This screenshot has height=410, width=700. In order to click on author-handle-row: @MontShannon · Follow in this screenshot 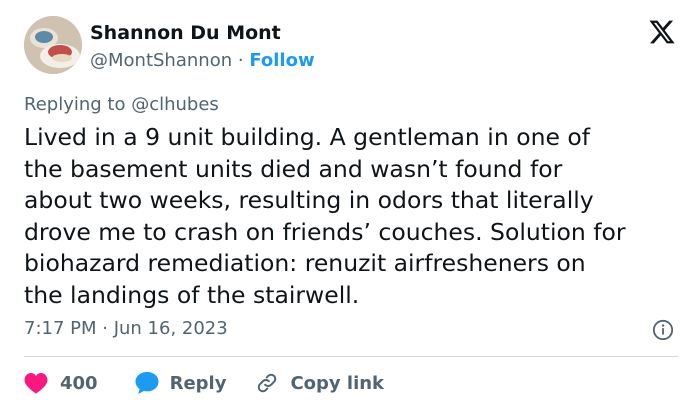, I will do `click(202, 61)`.